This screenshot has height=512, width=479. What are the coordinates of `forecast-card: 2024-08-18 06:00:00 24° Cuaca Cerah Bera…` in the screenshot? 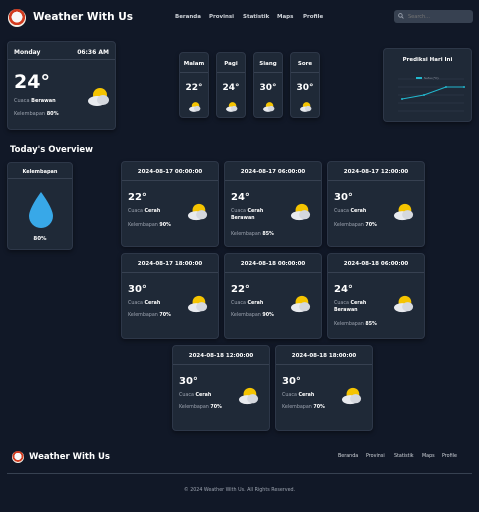 It's located at (376, 296).